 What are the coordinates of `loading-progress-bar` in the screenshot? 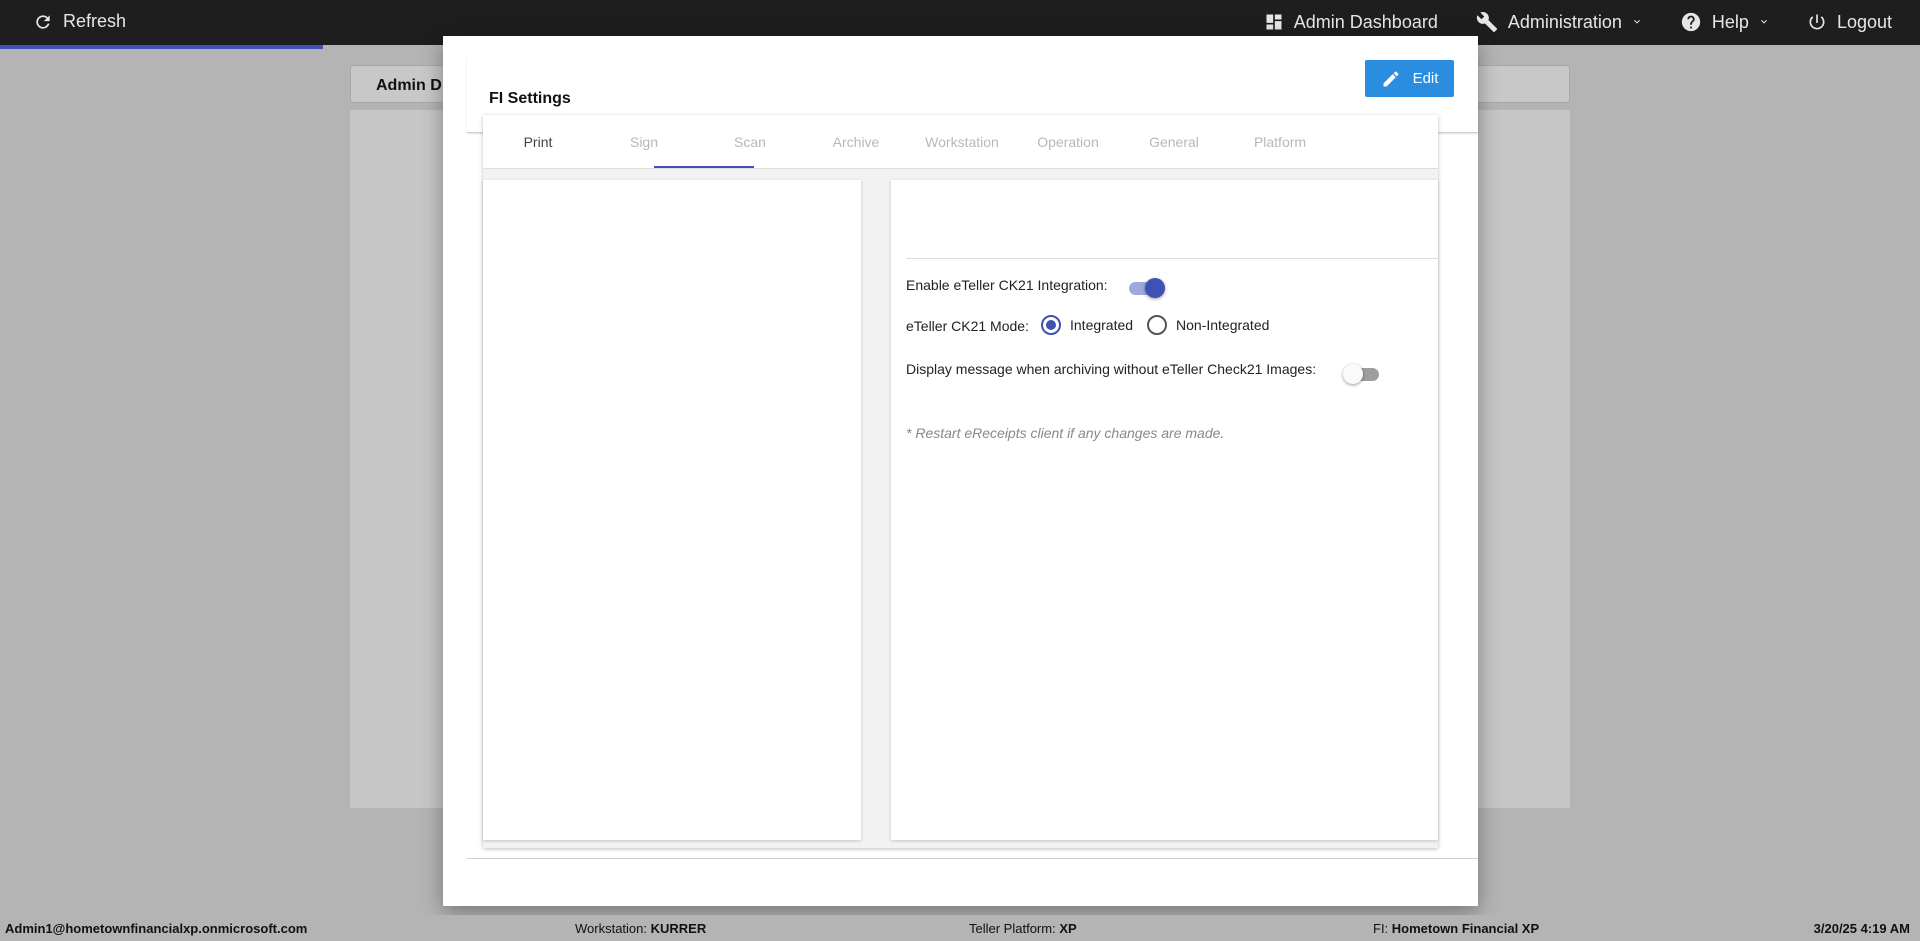 It's located at (161, 47).